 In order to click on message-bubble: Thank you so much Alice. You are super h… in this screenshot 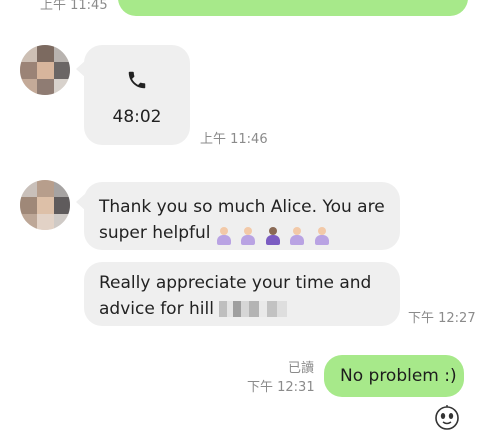, I will do `click(242, 216)`.